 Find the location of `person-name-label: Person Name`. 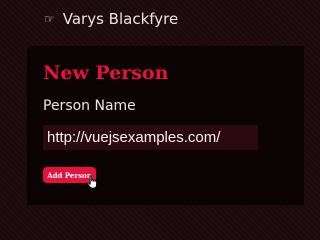

person-name-label: Person Name is located at coordinates (89, 106).